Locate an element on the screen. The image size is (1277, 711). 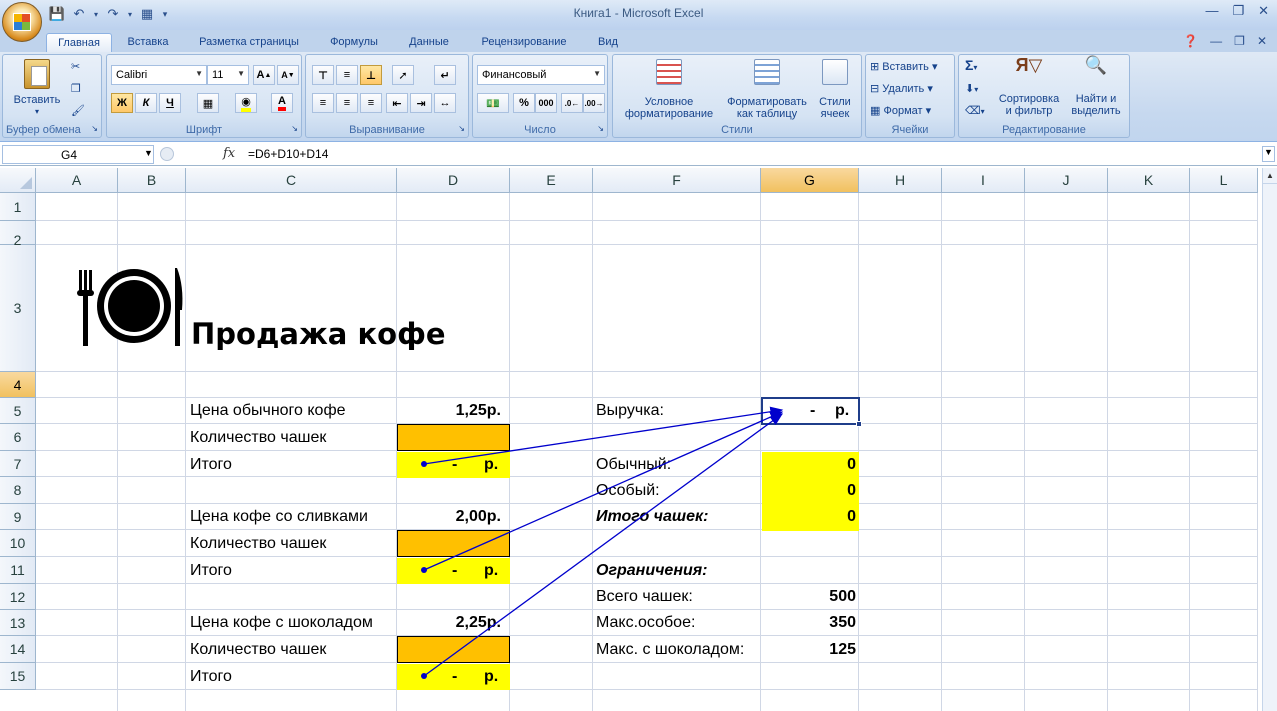
ribbon-restore-icon: ❐ is located at coordinates (1239, 41).